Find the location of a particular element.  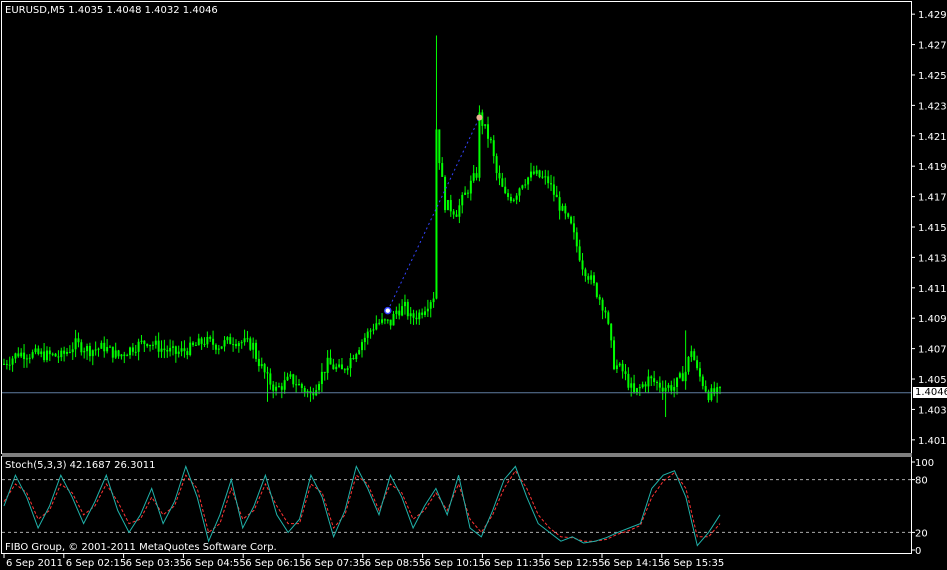

time-tick-label: 6 Sep 15:35 is located at coordinates (694, 563).